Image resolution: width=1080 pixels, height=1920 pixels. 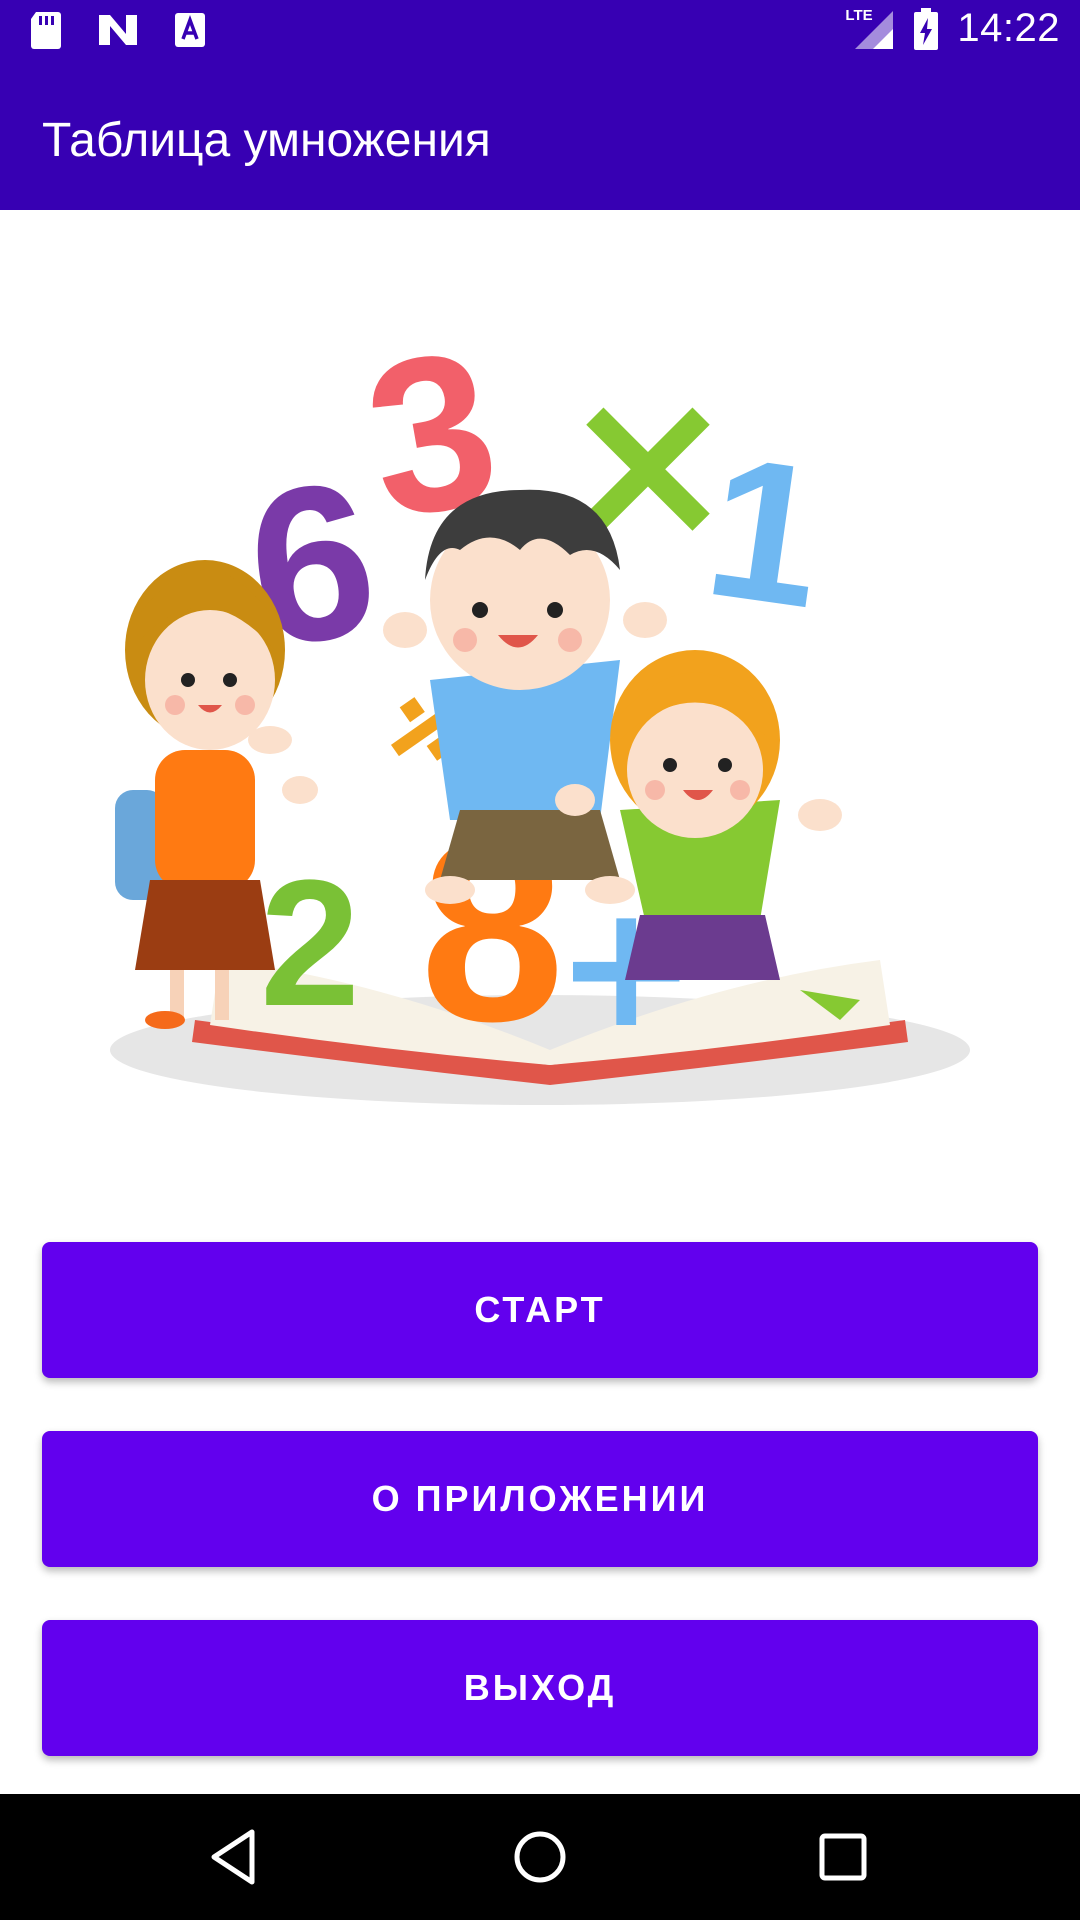 I want to click on a-text-icon, so click(x=190, y=30).